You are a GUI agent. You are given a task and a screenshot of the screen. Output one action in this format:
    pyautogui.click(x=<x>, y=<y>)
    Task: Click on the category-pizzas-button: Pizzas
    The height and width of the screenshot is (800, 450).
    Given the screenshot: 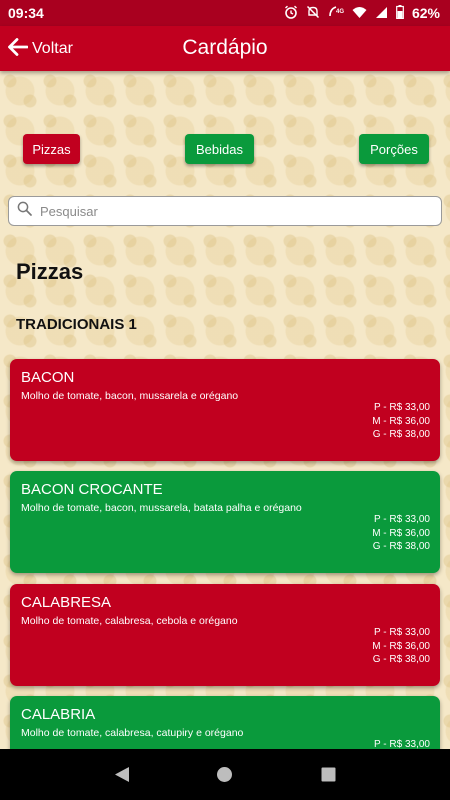 What is the action you would take?
    pyautogui.click(x=51, y=149)
    